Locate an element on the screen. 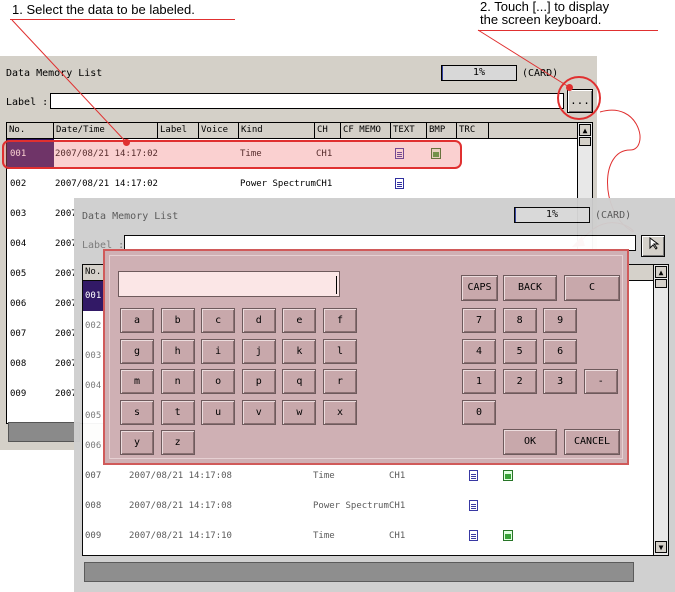  key-g: g is located at coordinates (137, 351).